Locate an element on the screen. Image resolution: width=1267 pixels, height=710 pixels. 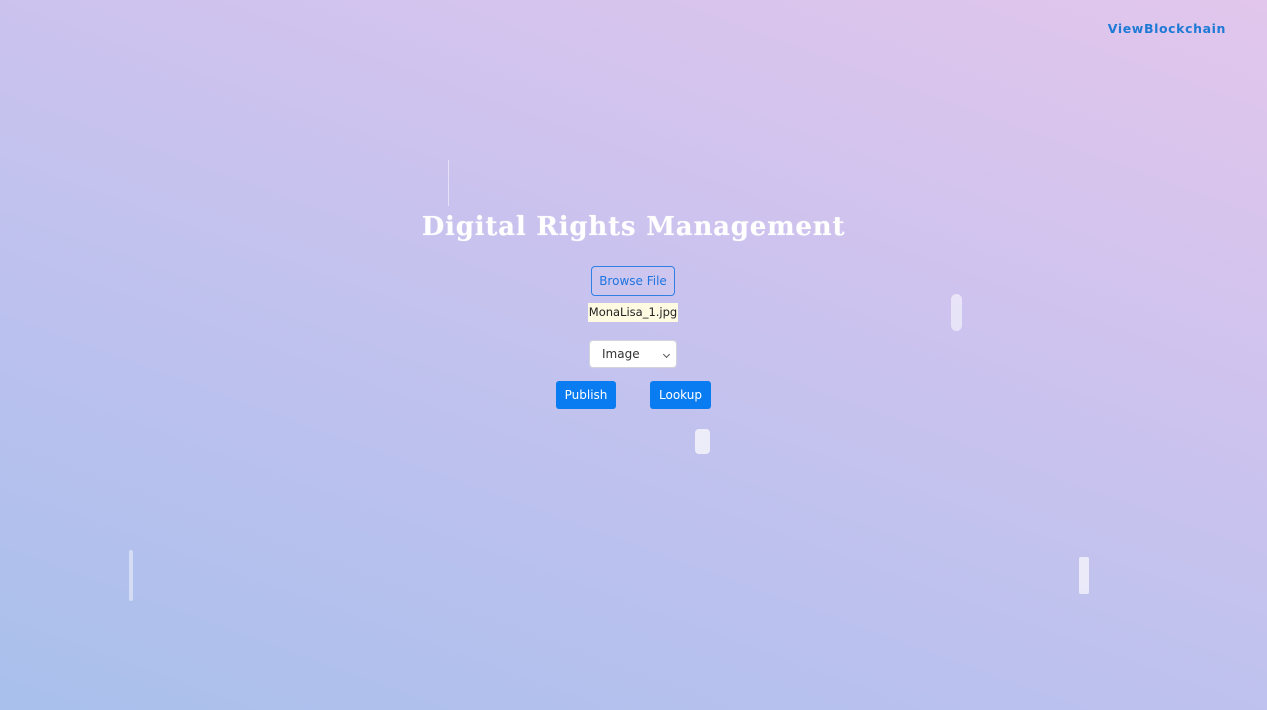
view-blockchain-link: ViewBlockchain is located at coordinates (1167, 28).